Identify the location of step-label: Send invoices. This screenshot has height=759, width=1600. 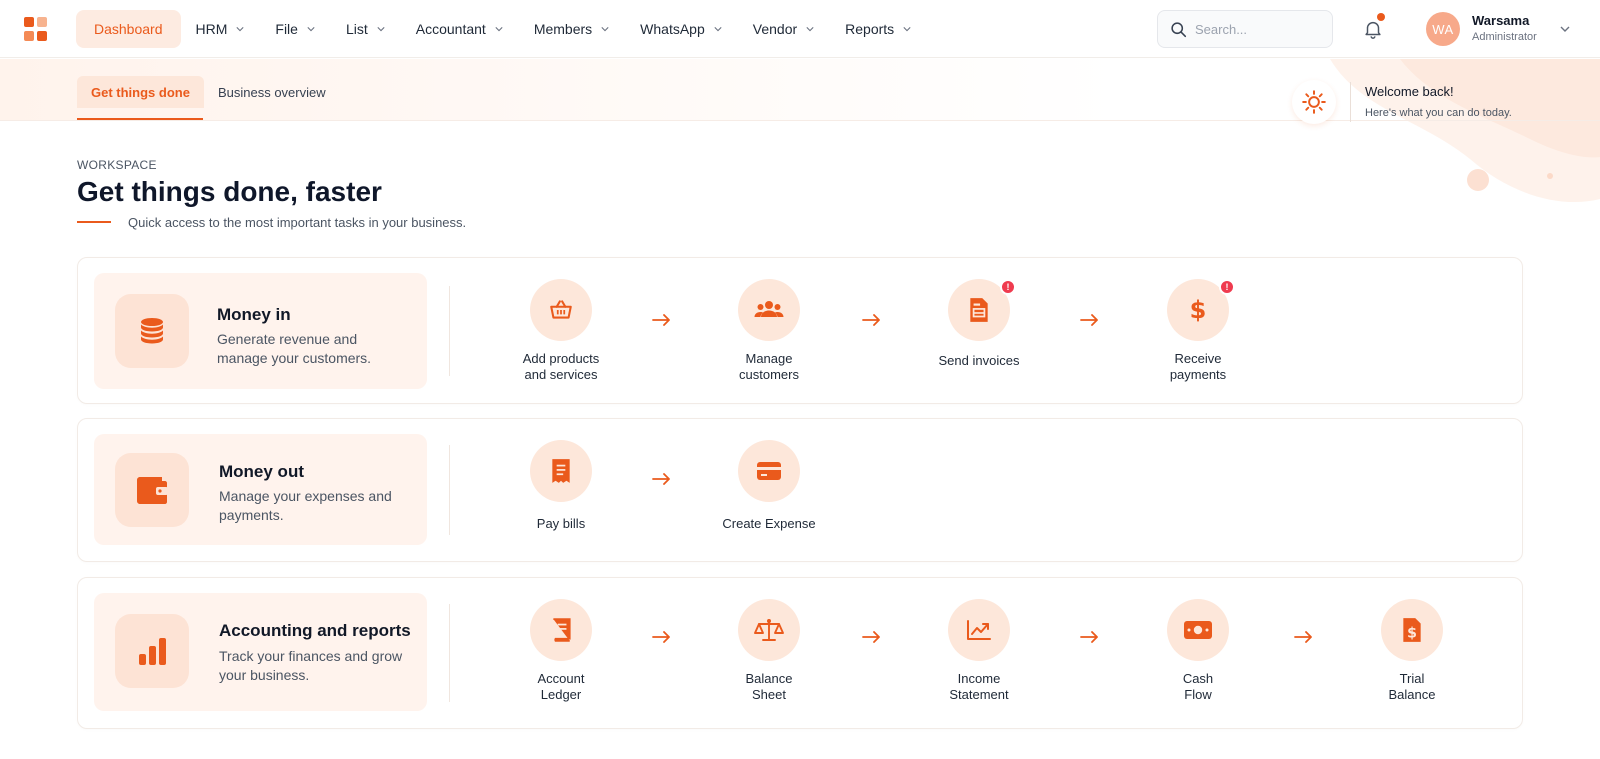
(979, 360).